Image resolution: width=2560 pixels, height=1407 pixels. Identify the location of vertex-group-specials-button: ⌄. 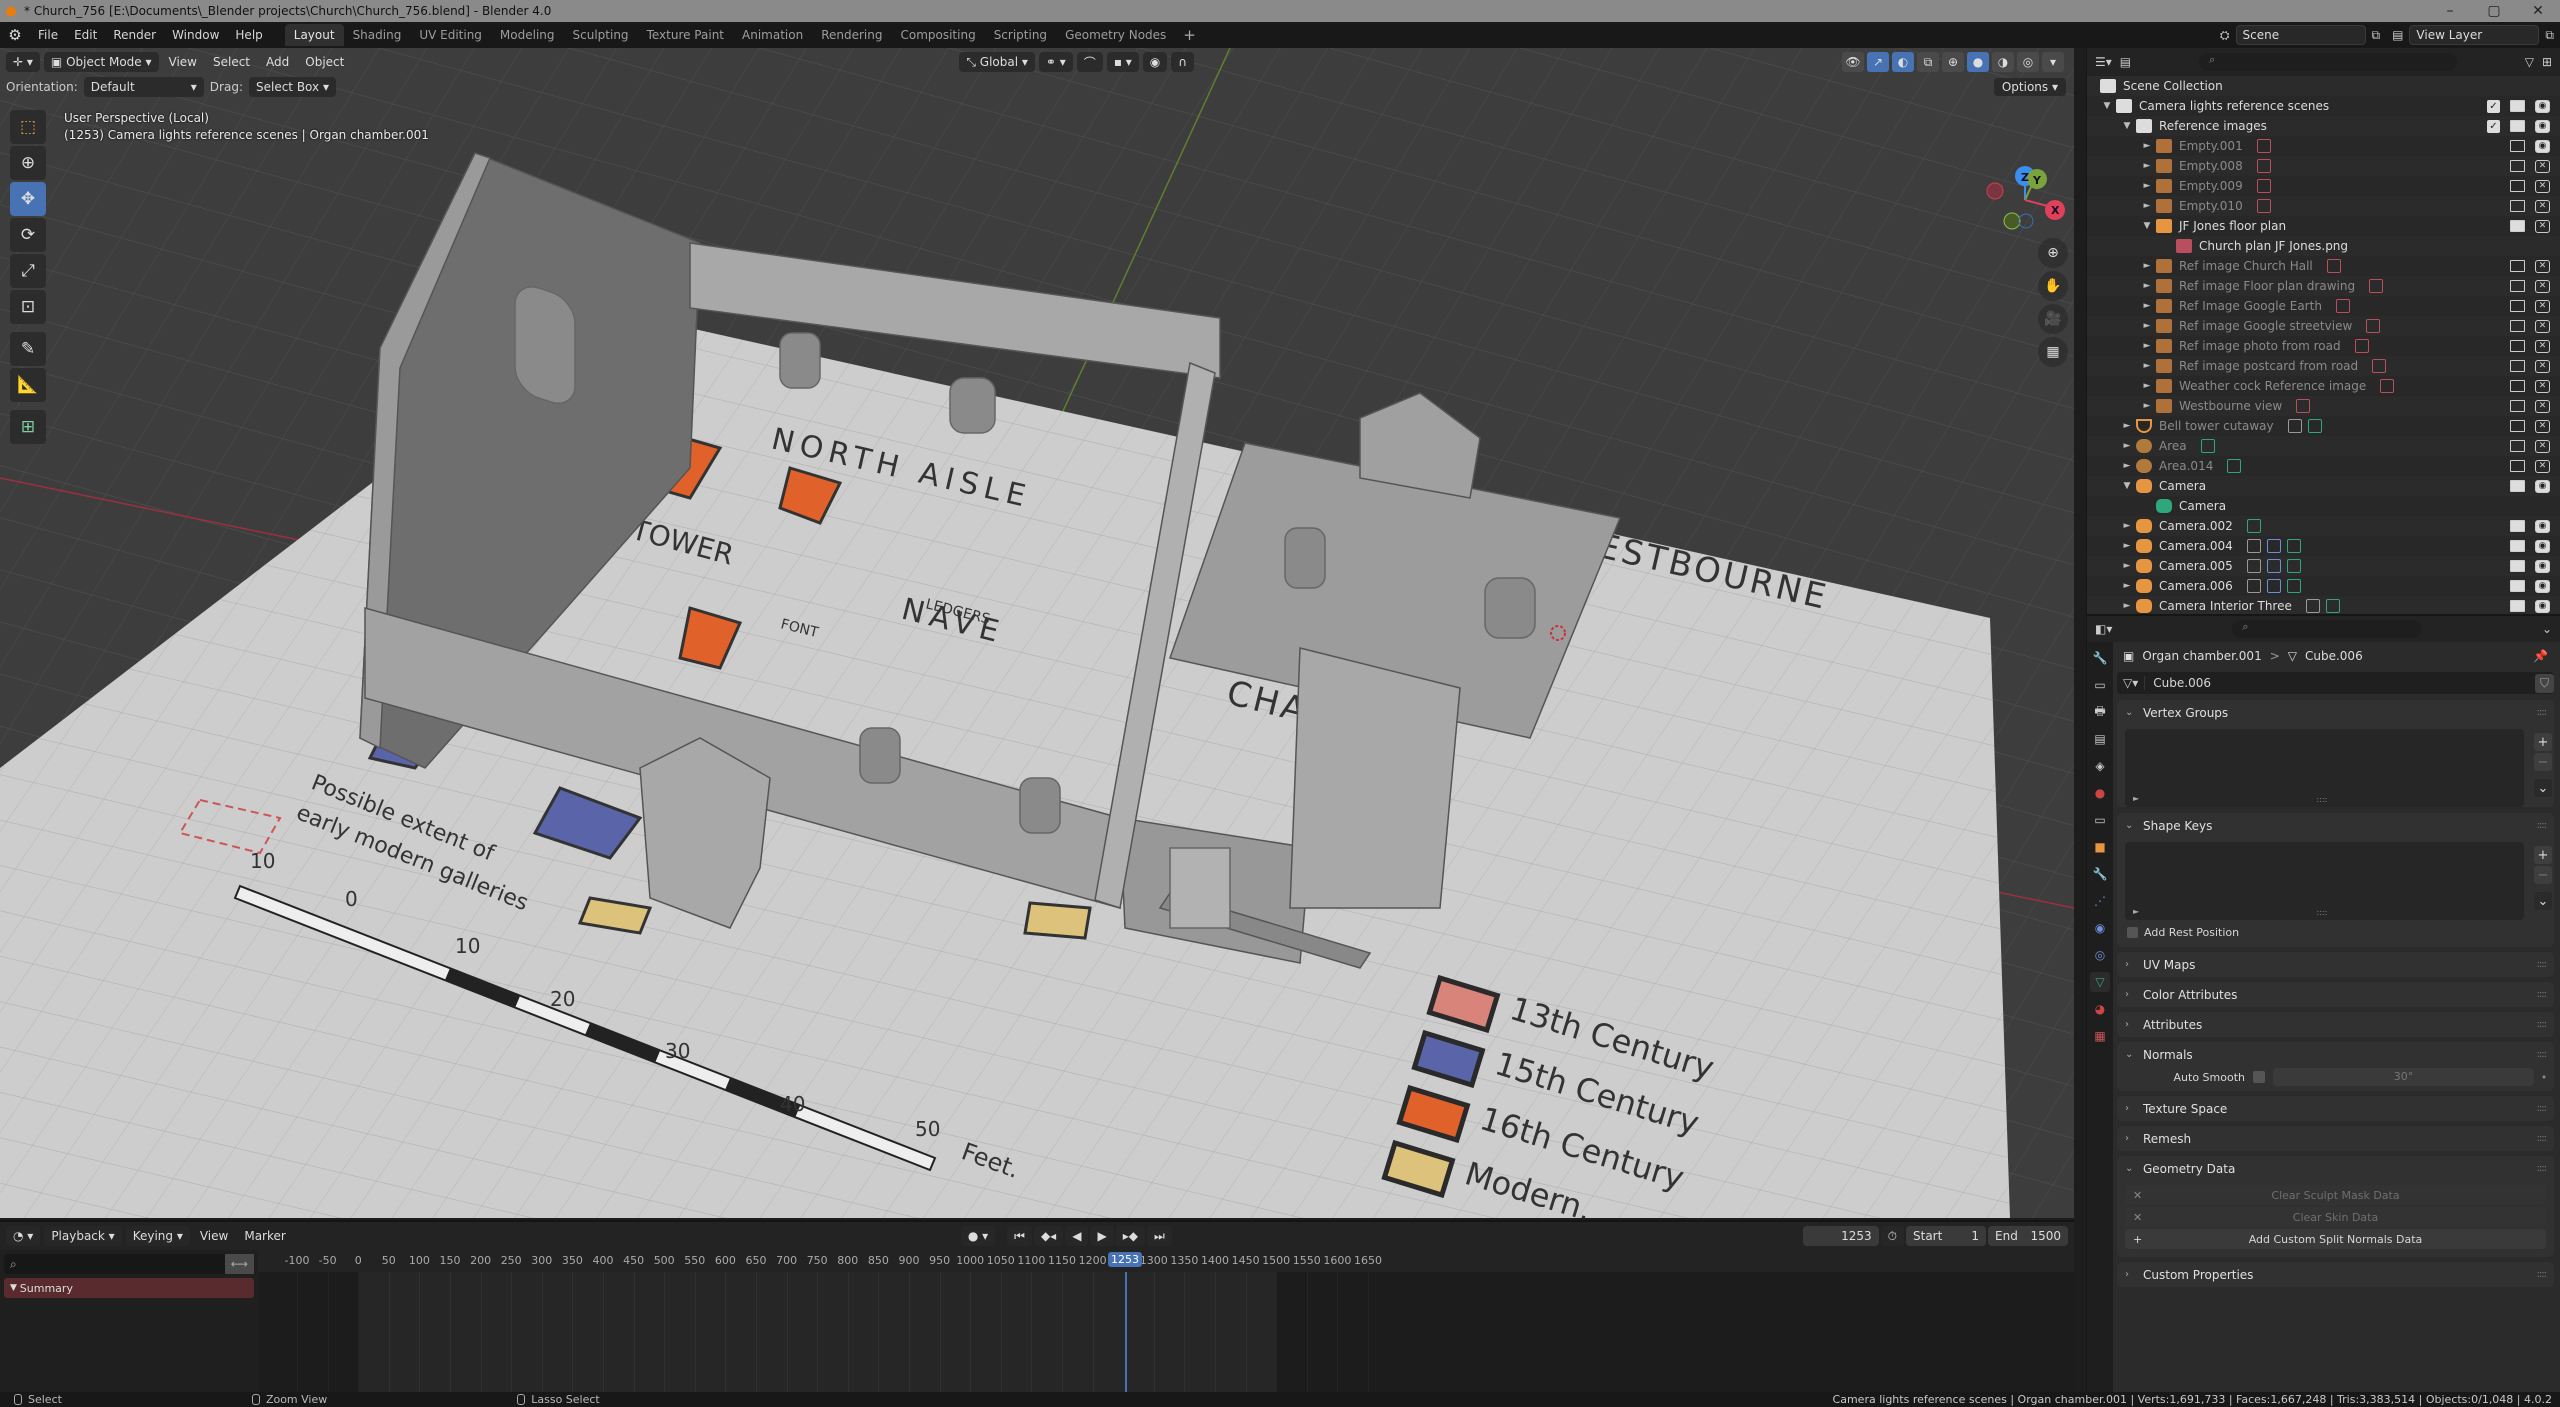
(2543, 788).